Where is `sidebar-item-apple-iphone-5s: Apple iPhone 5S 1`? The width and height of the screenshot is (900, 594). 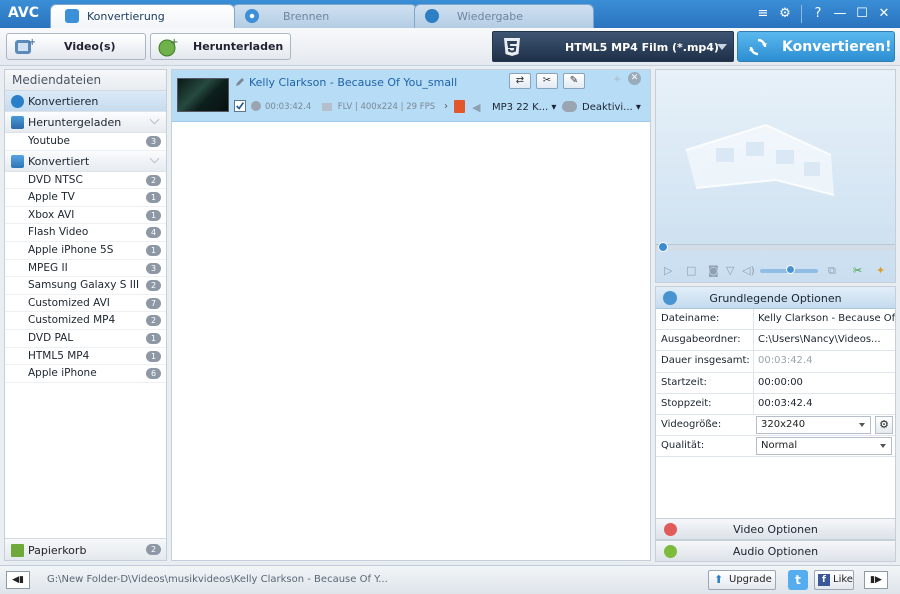
sidebar-item-apple-iphone-5s: Apple iPhone 5S 1 is located at coordinates (85, 251).